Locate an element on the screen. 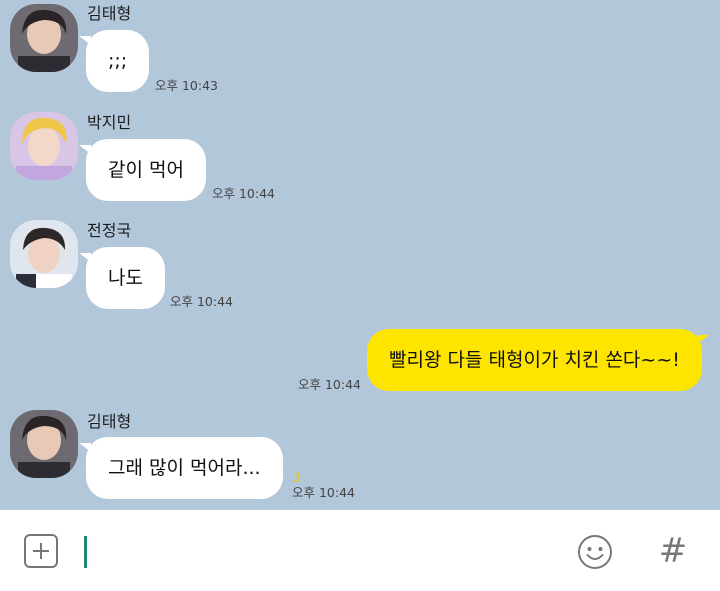  plus-square-icon is located at coordinates (41, 551).